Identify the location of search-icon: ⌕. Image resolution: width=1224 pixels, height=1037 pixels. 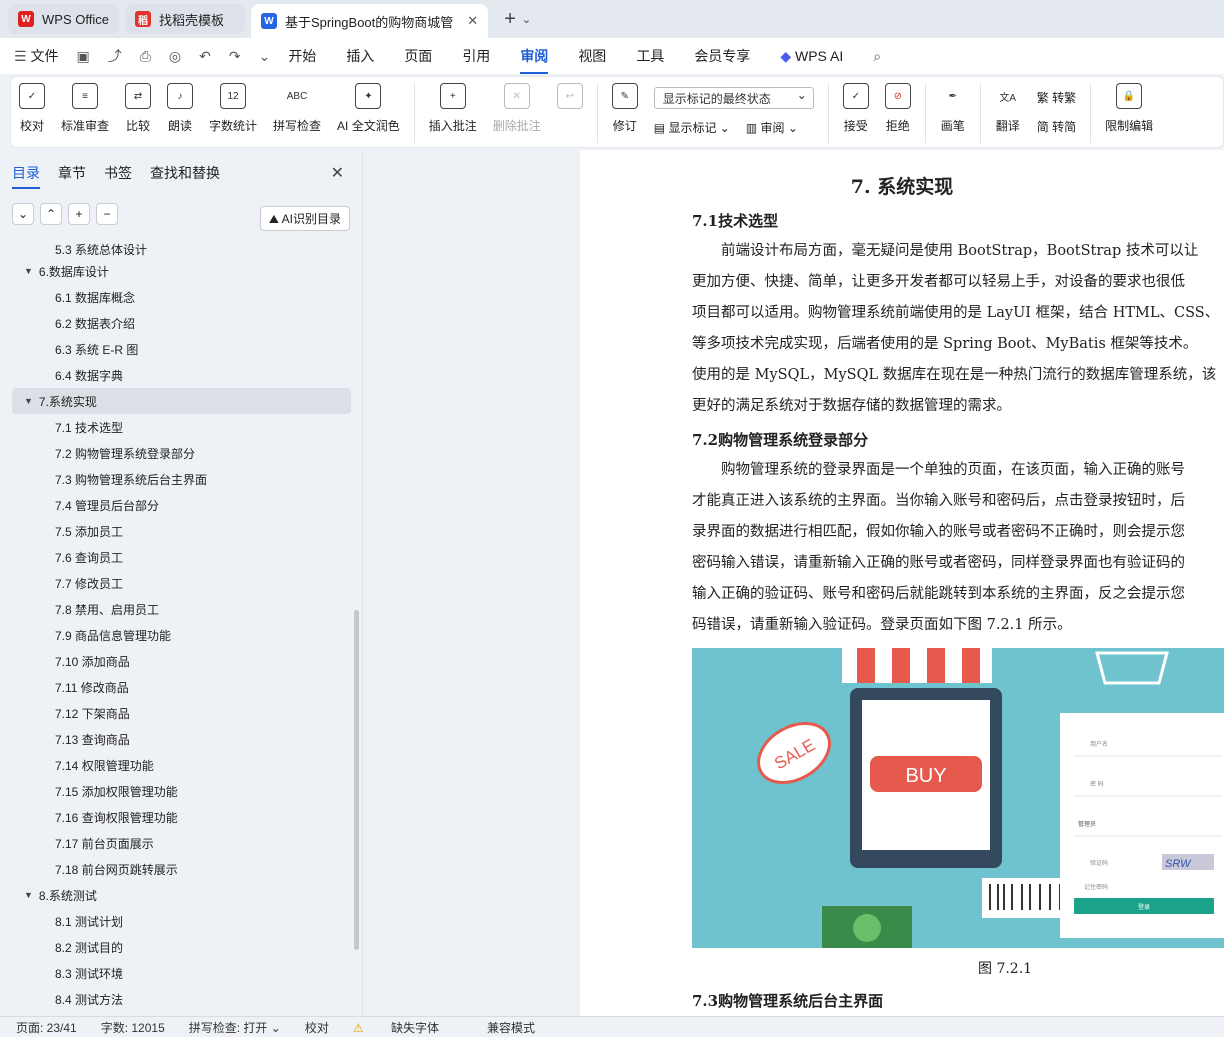
(877, 56).